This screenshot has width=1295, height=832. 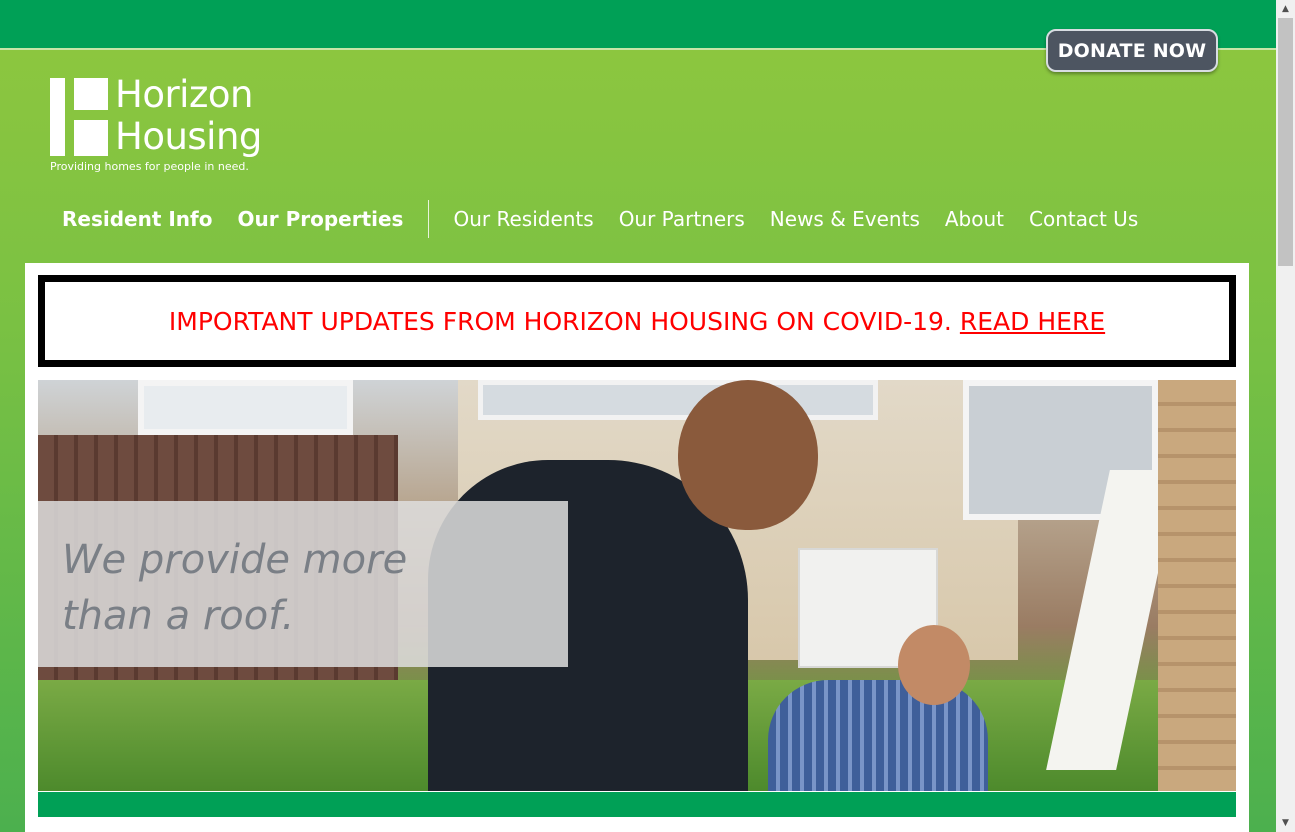 What do you see at coordinates (1032, 321) in the screenshot?
I see `alert-read-here-link: READ HERE` at bounding box center [1032, 321].